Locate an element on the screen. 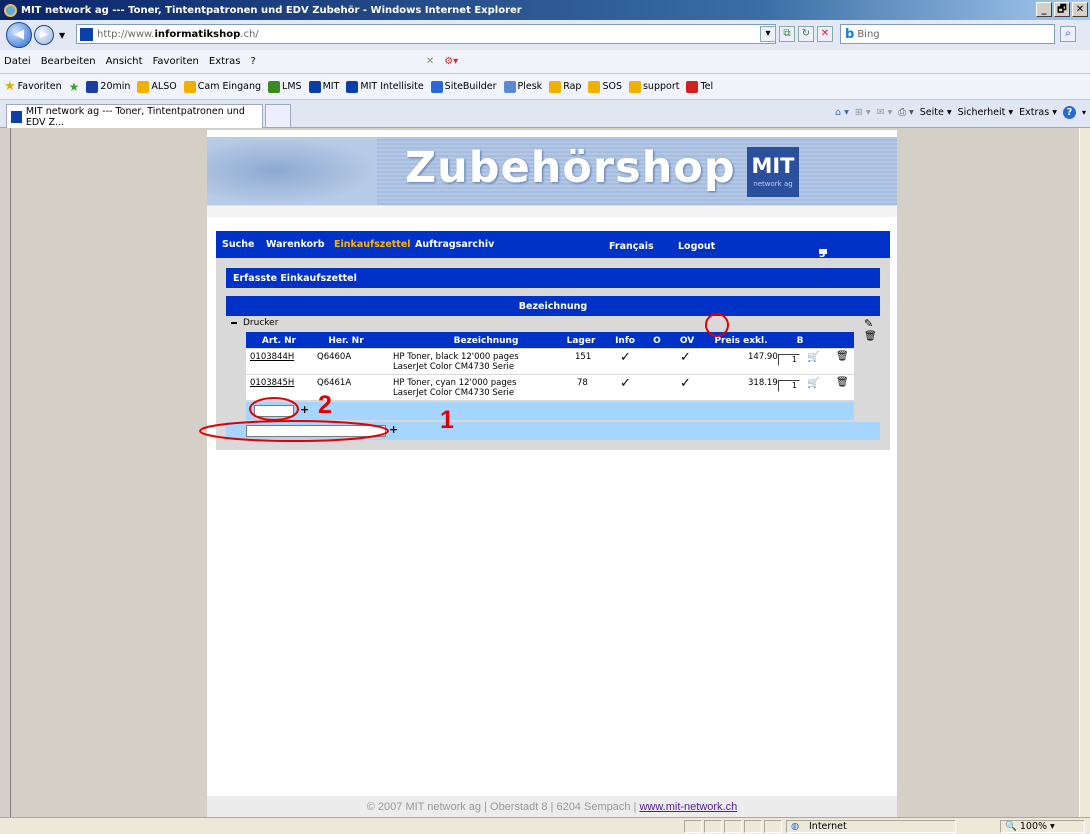  site-favicon is located at coordinates (86, 34).